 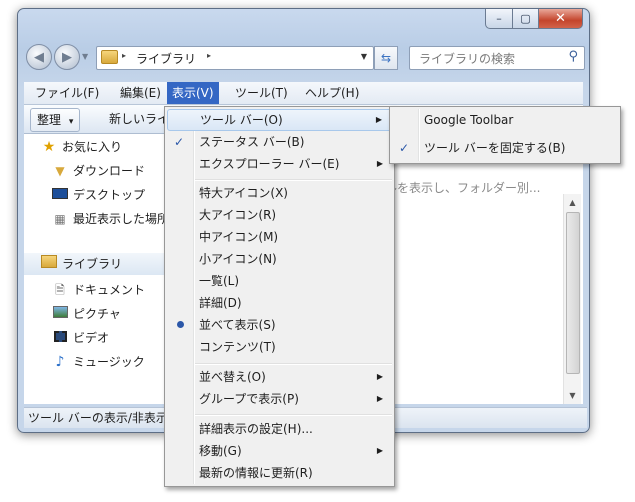 What do you see at coordinates (249, 399) in the screenshot?
I see `menu-item-label: グループで表示(P)` at bounding box center [249, 399].